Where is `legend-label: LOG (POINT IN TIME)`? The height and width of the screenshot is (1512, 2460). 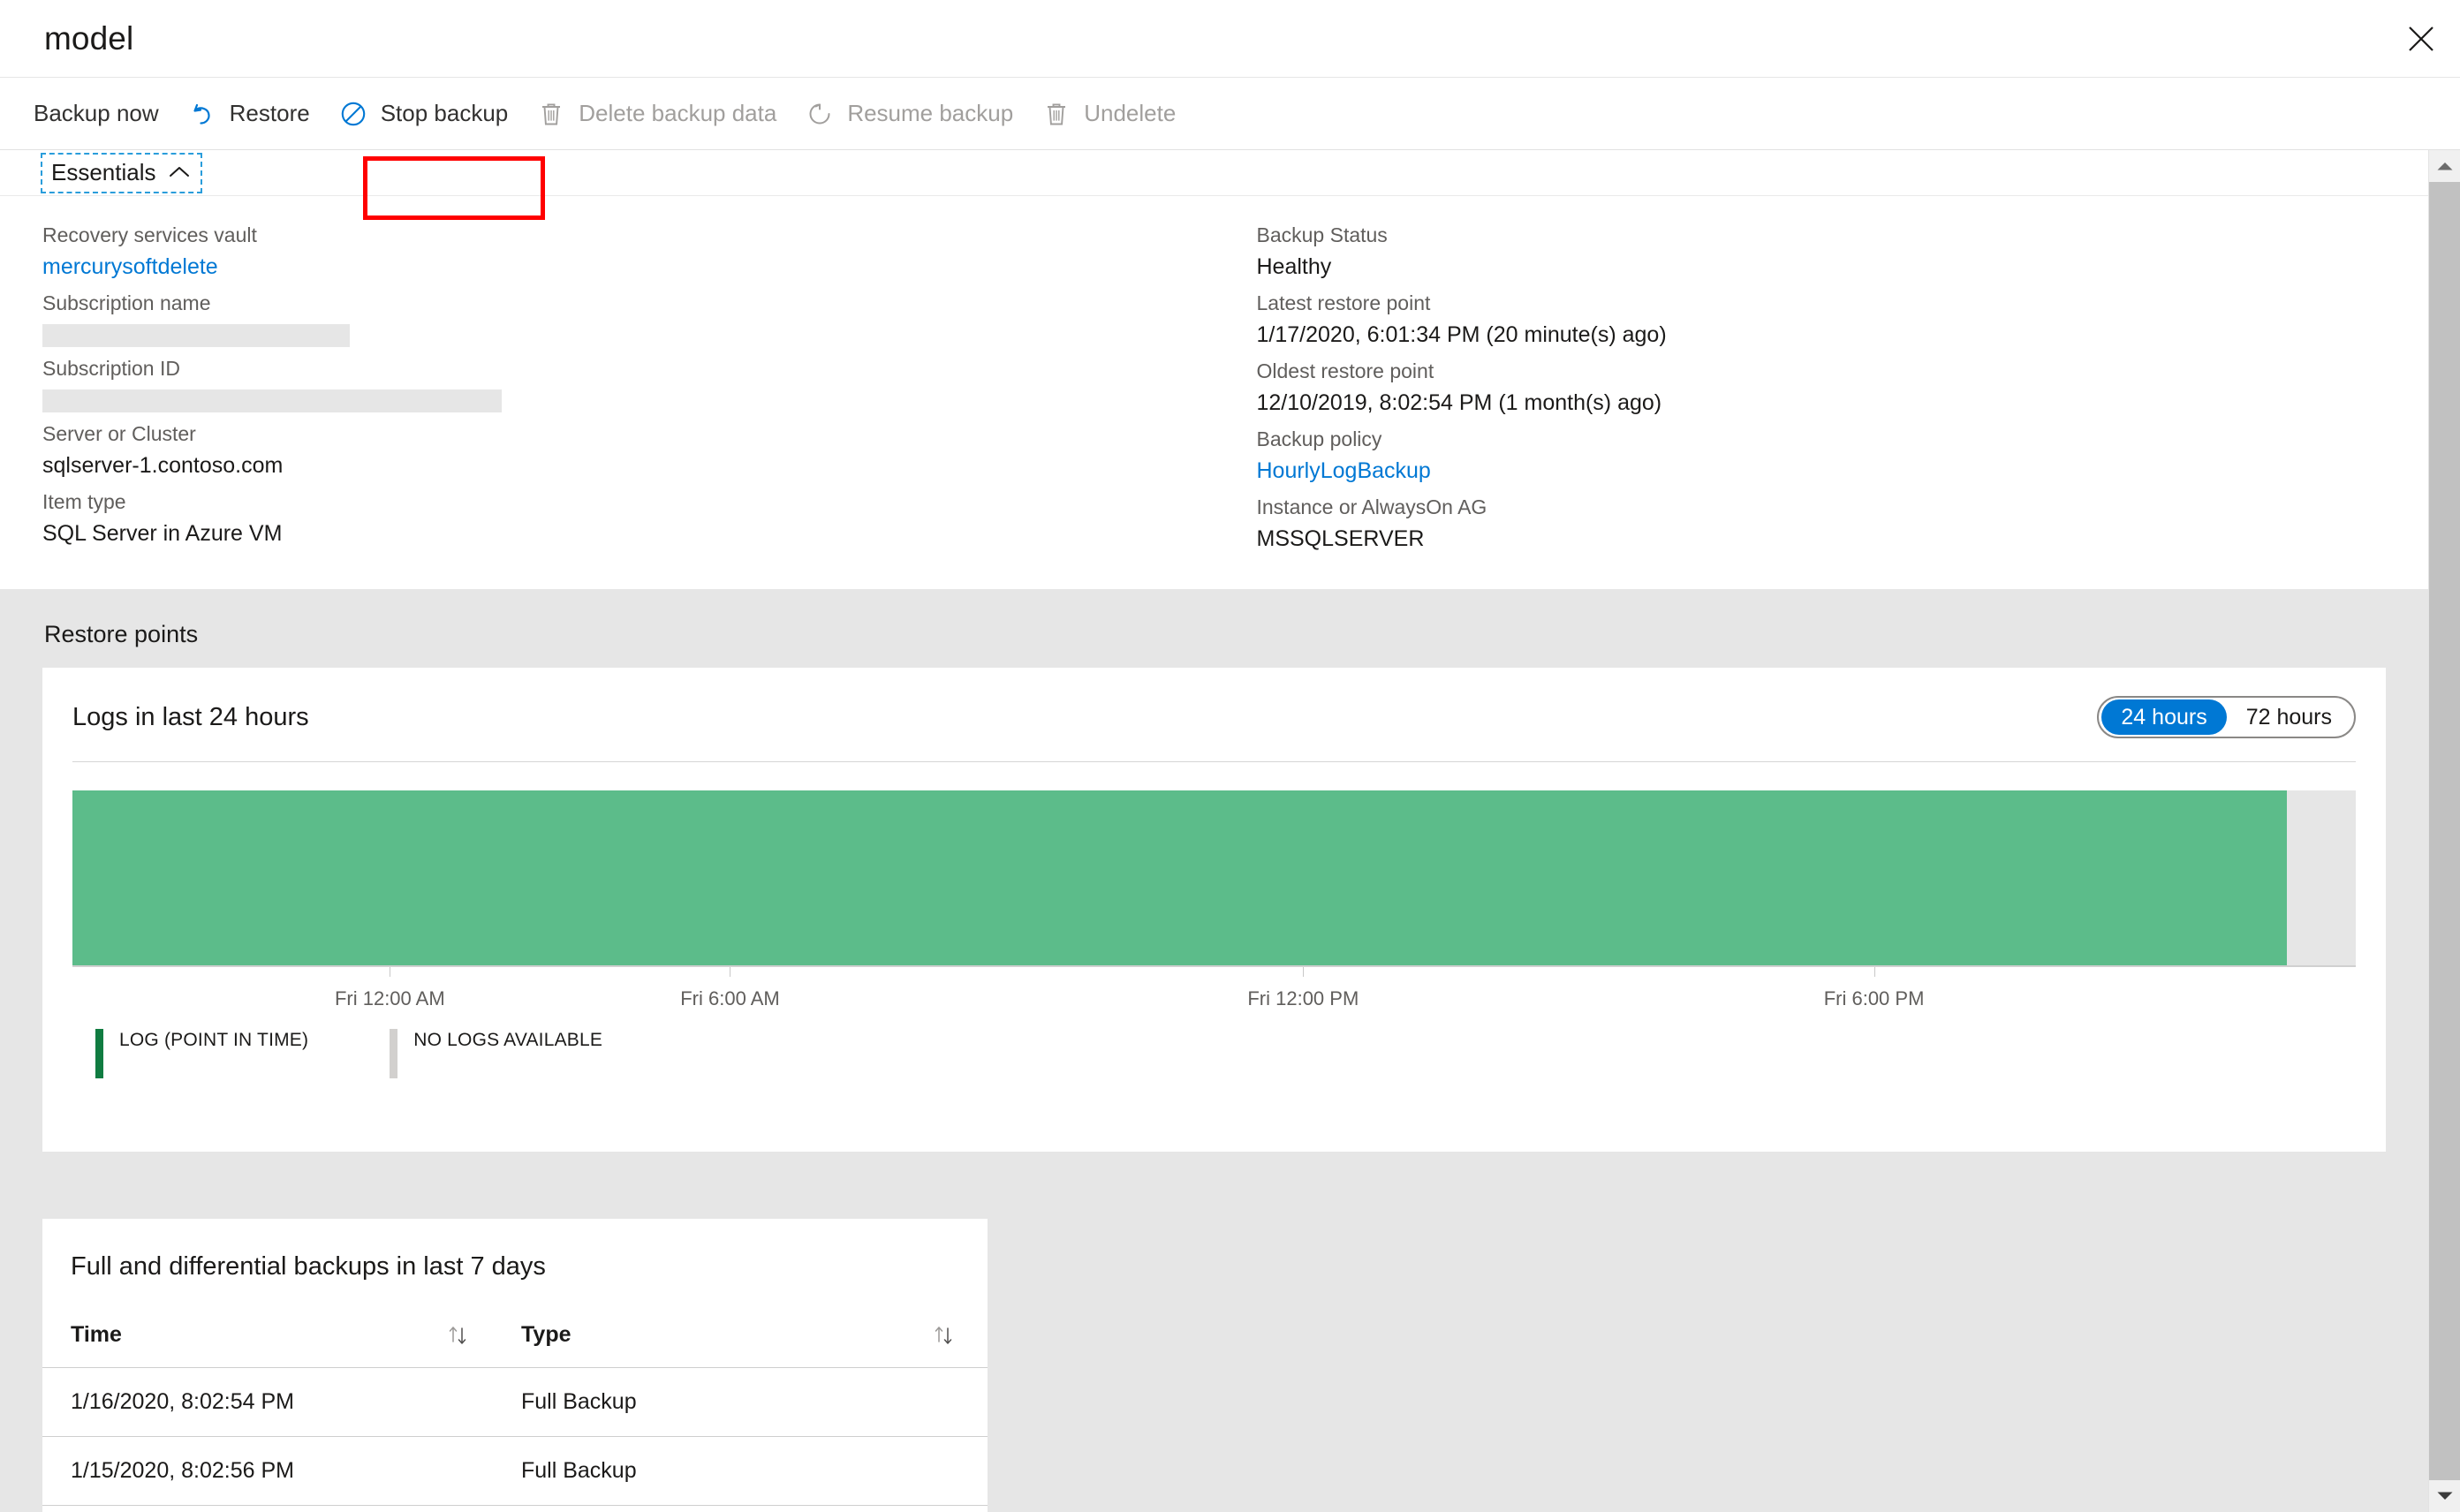
legend-label: LOG (POINT IN TIME) is located at coordinates (214, 1041).